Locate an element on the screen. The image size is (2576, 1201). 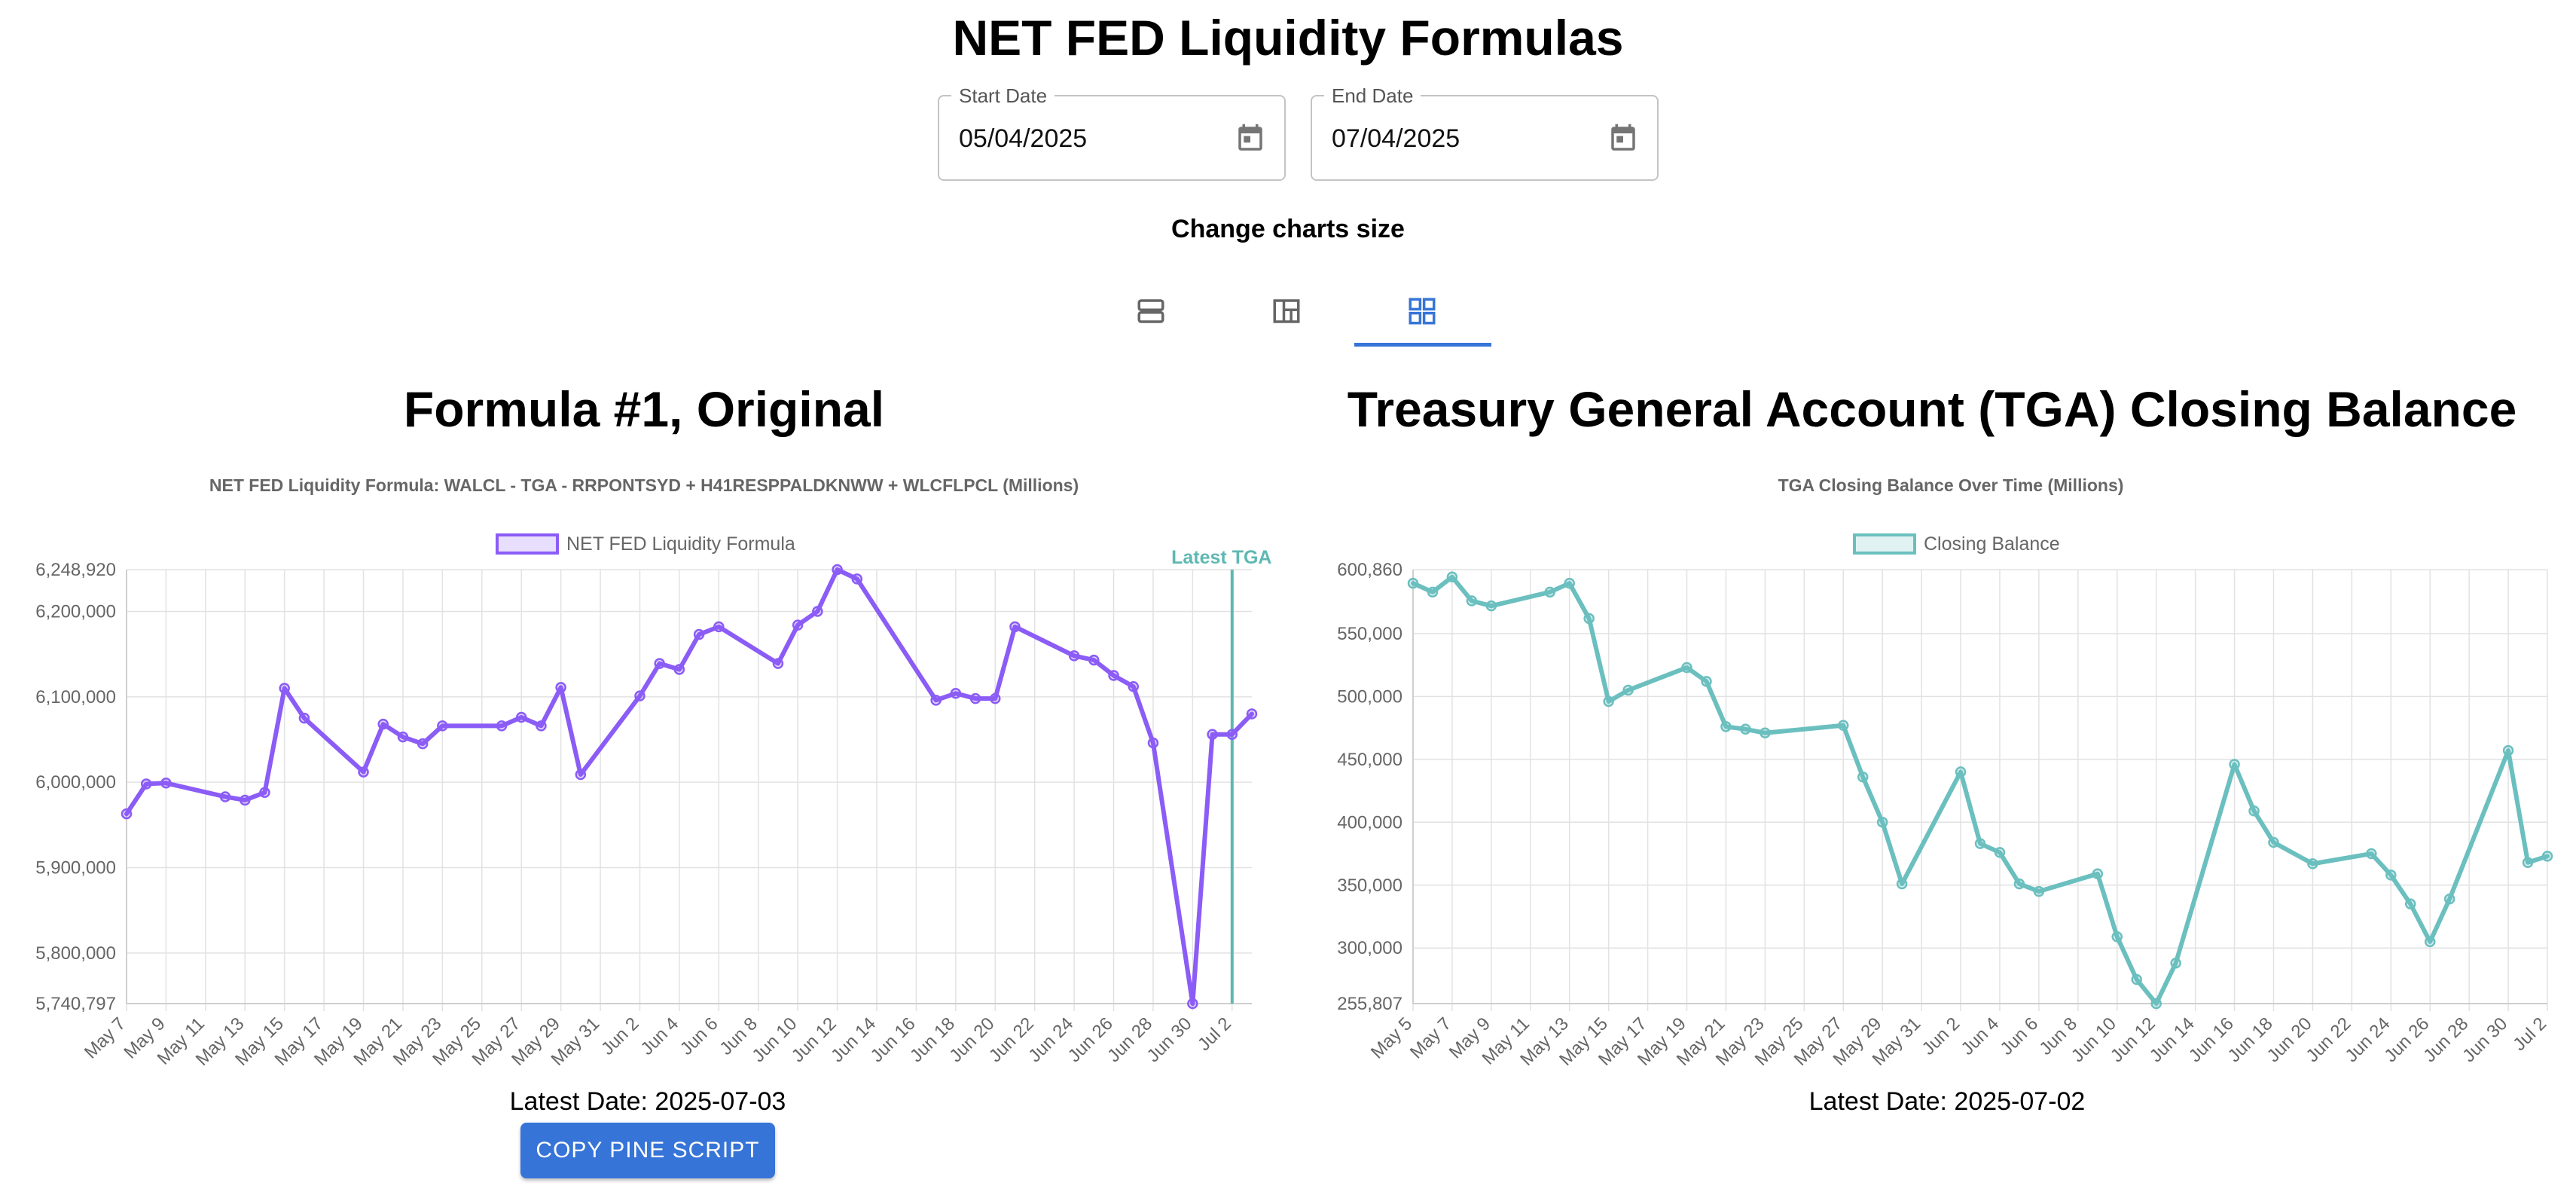
grid-view-icon is located at coordinates (1423, 311).